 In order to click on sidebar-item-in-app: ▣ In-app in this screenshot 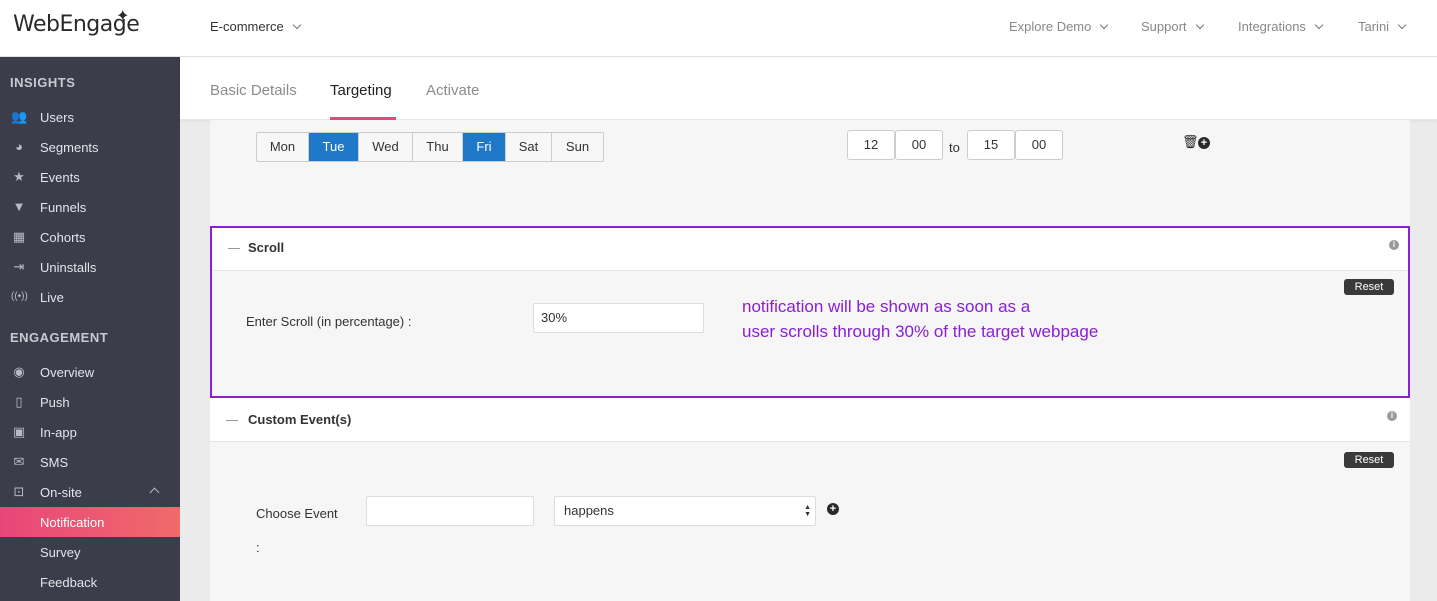, I will do `click(90, 432)`.